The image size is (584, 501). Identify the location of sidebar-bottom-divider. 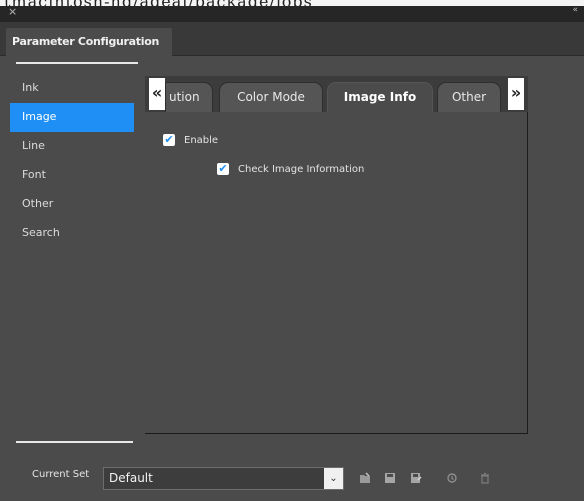
(74, 442).